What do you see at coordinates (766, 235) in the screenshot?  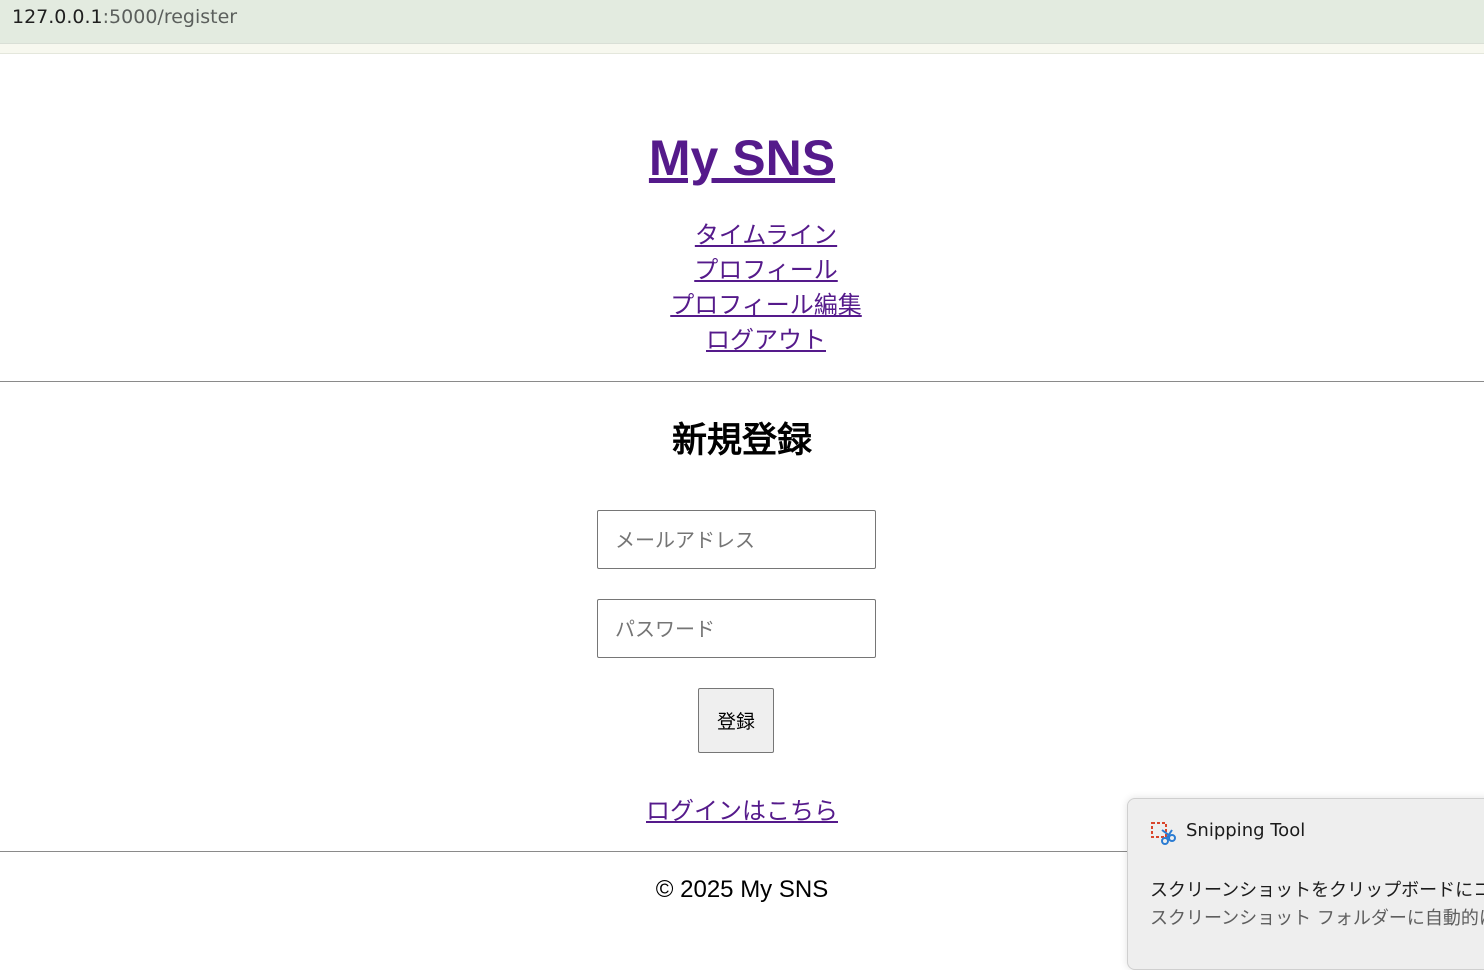 I see `nav-link-timeline: タイムライン` at bounding box center [766, 235].